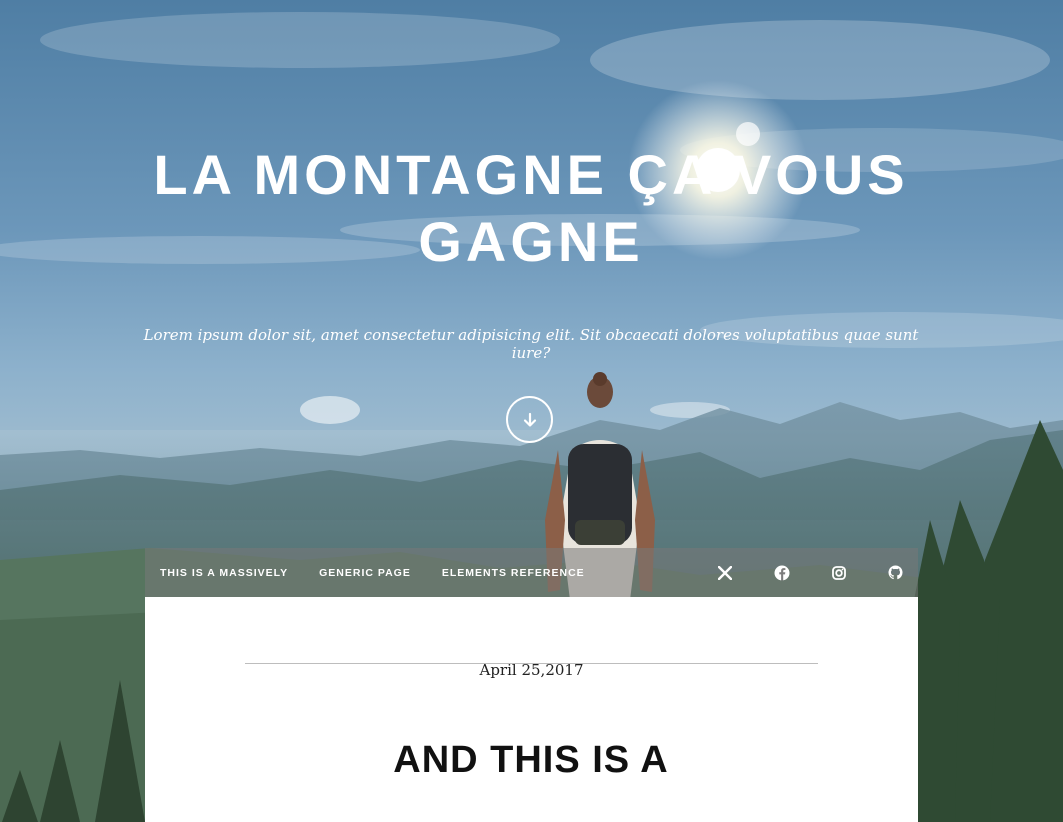 The width and height of the screenshot is (1063, 822). Describe the element at coordinates (531, 760) in the screenshot. I see `post-title: AND THIS IS A` at that location.